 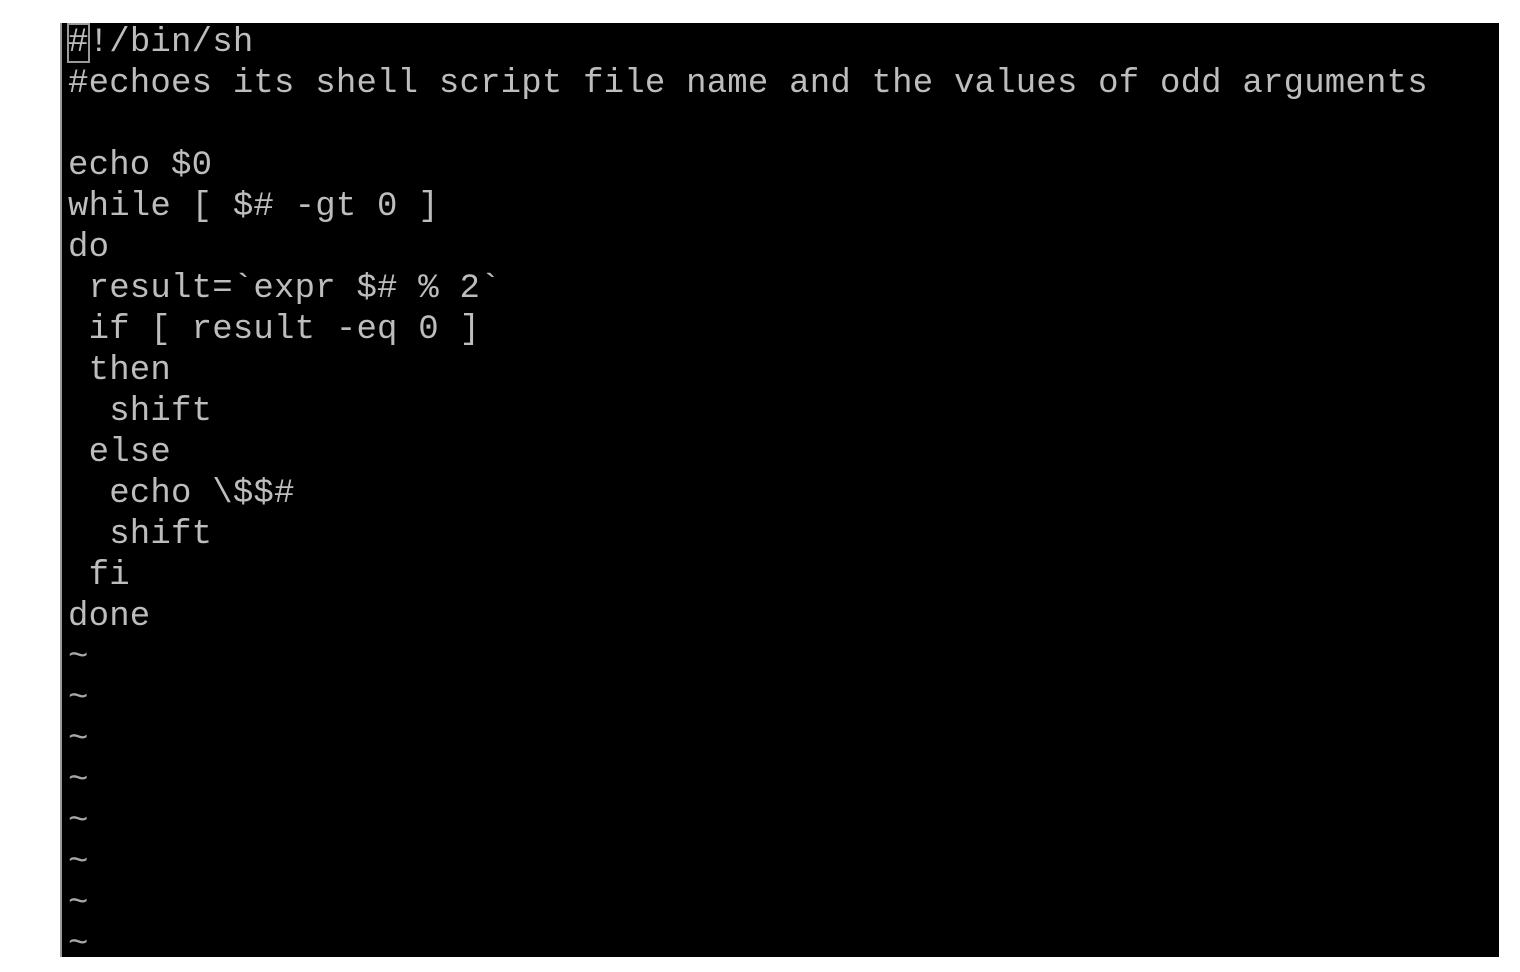 What do you see at coordinates (120, 371) in the screenshot?
I see `code-line: then` at bounding box center [120, 371].